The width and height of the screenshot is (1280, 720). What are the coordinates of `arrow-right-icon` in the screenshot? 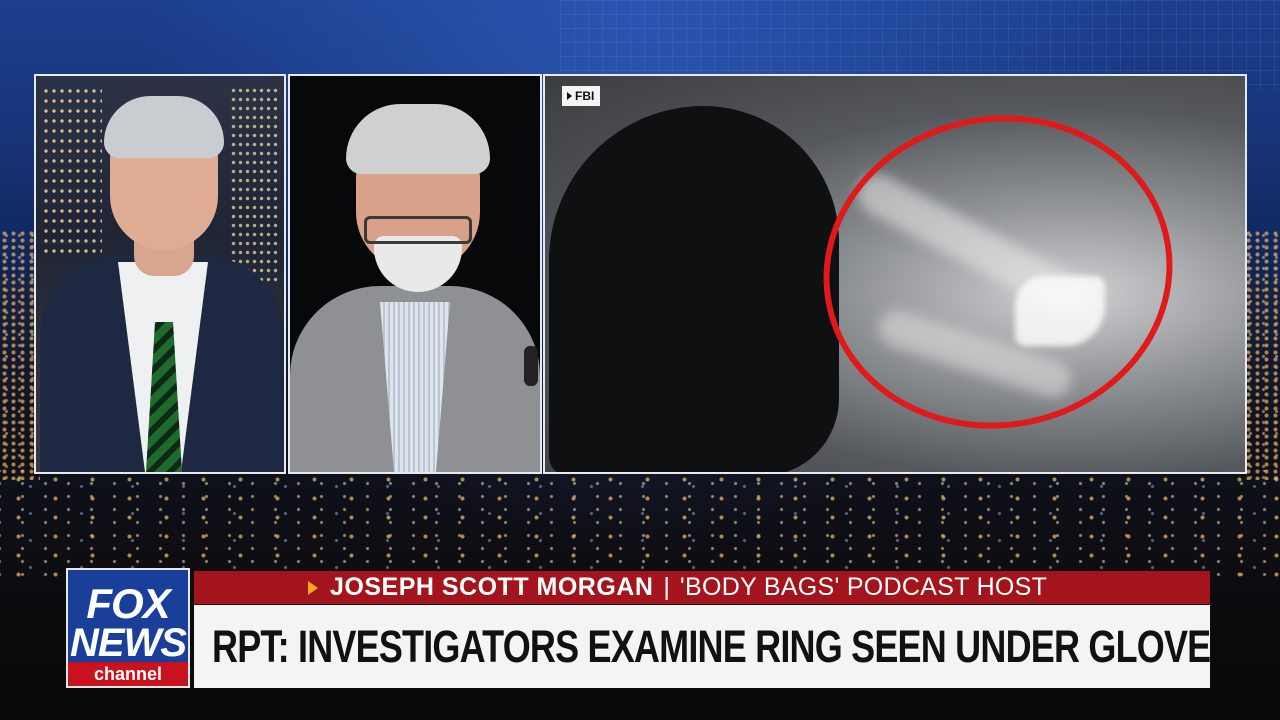 It's located at (313, 587).